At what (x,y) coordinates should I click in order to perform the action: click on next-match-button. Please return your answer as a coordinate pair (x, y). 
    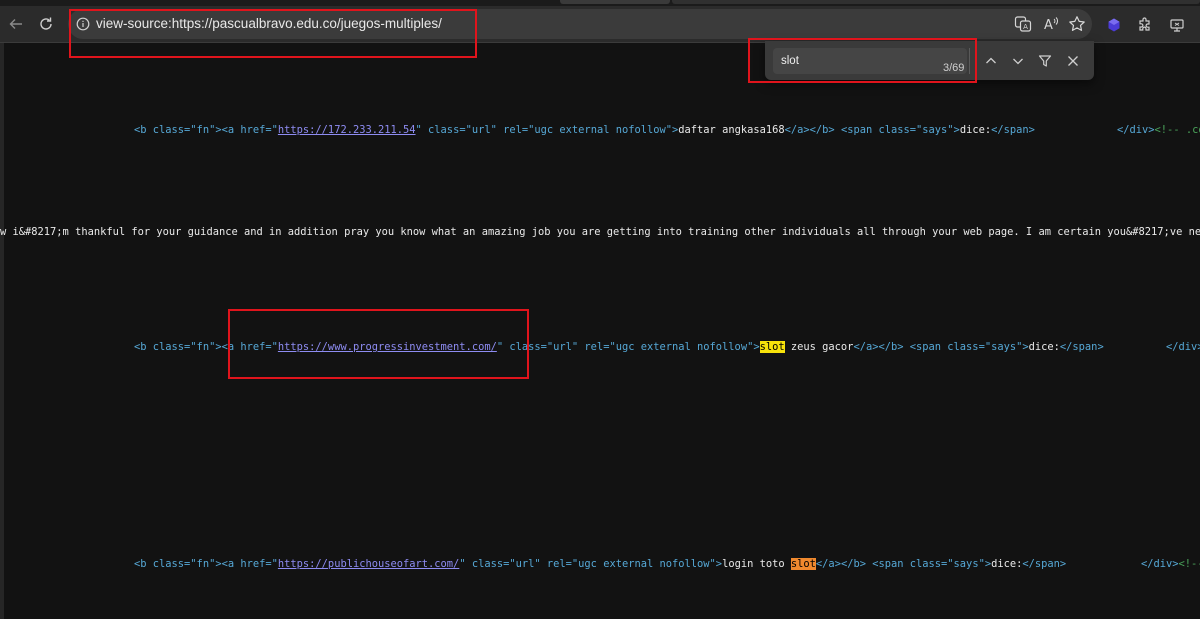
    Looking at the image, I should click on (1018, 61).